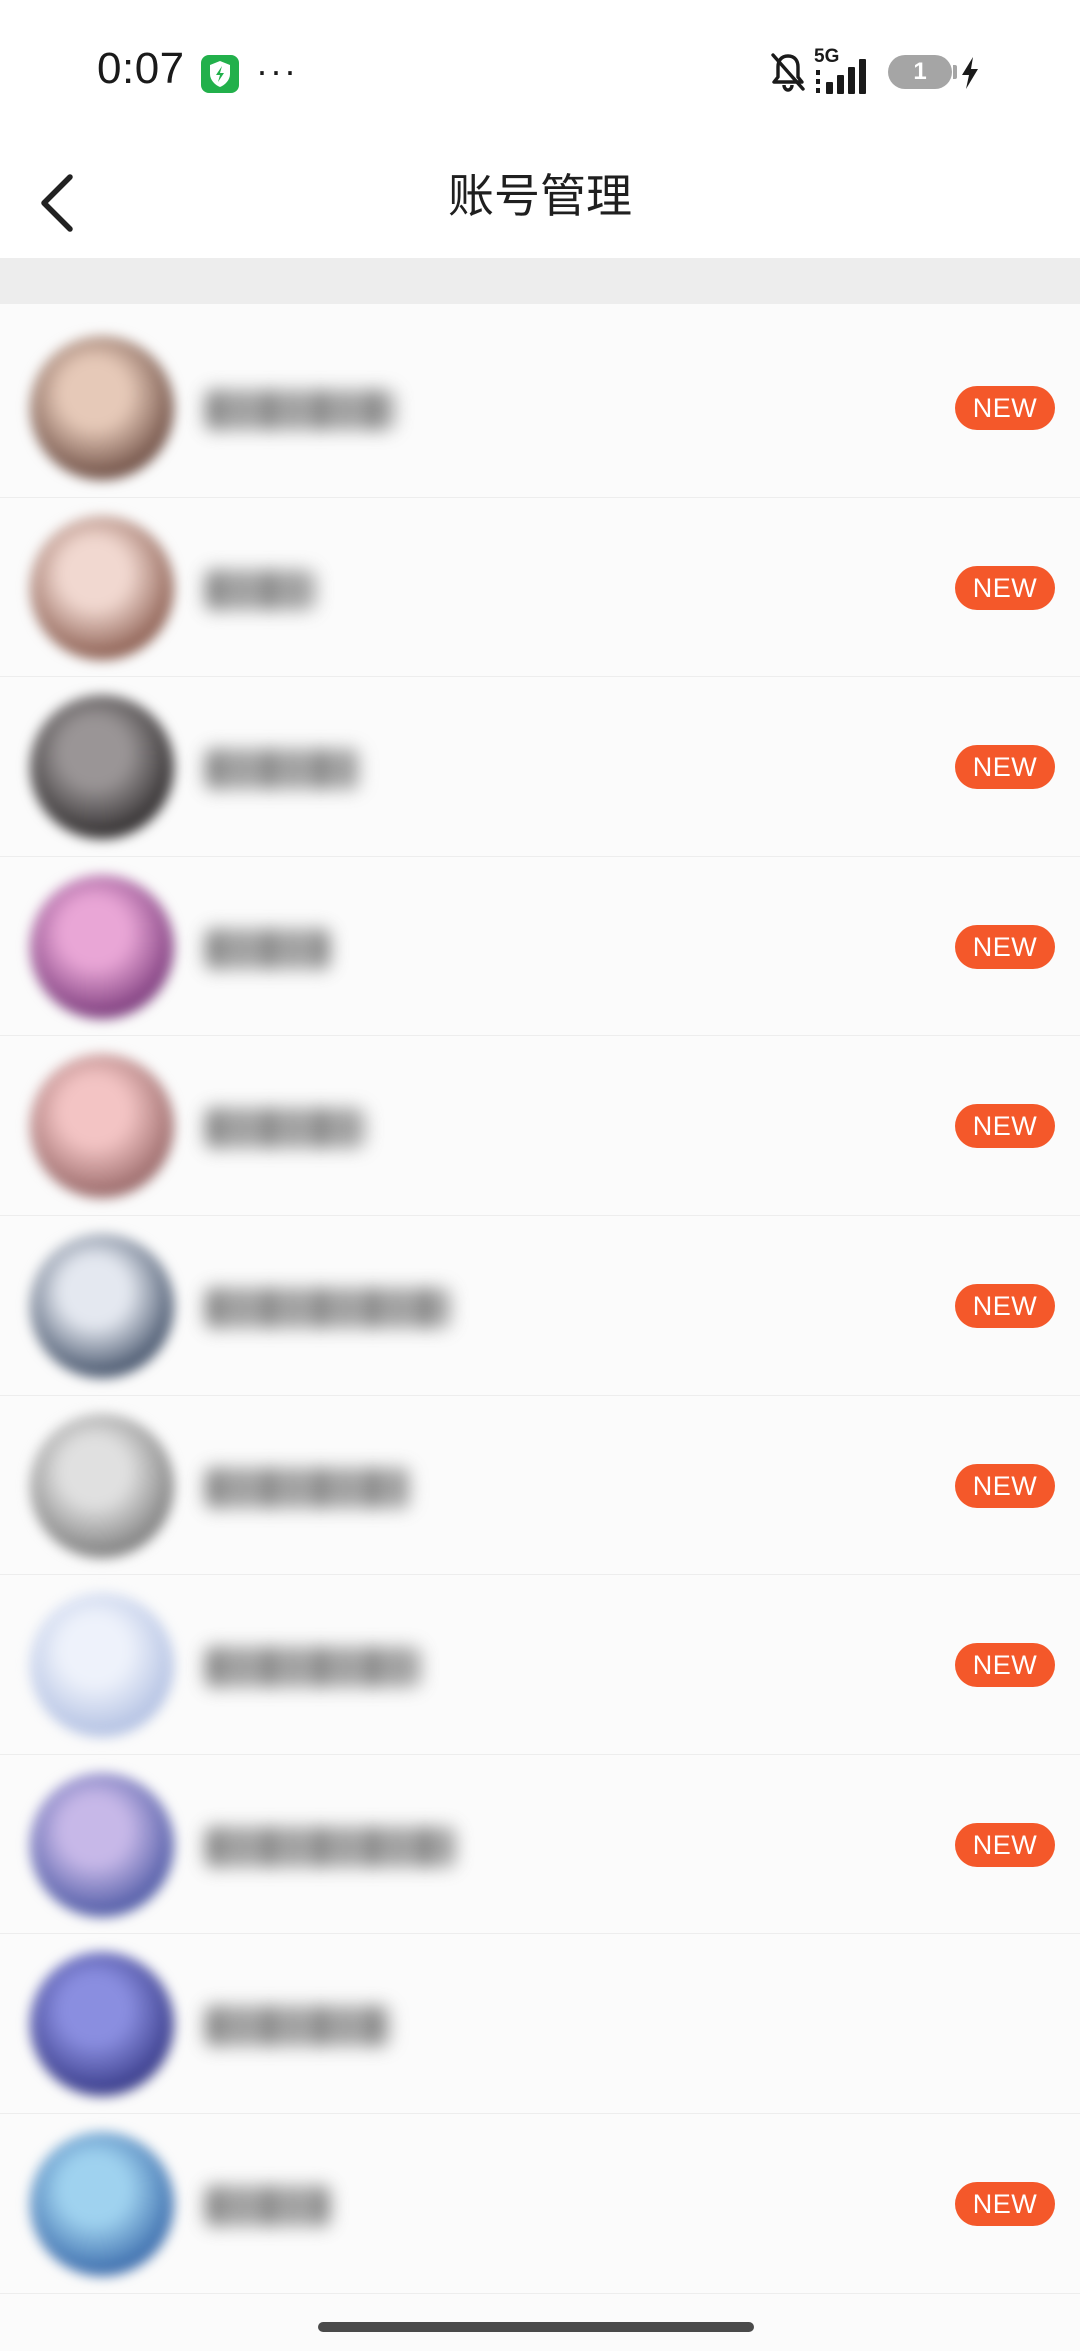 This screenshot has width=1080, height=2351. What do you see at coordinates (955, 72) in the screenshot?
I see `battery-tip` at bounding box center [955, 72].